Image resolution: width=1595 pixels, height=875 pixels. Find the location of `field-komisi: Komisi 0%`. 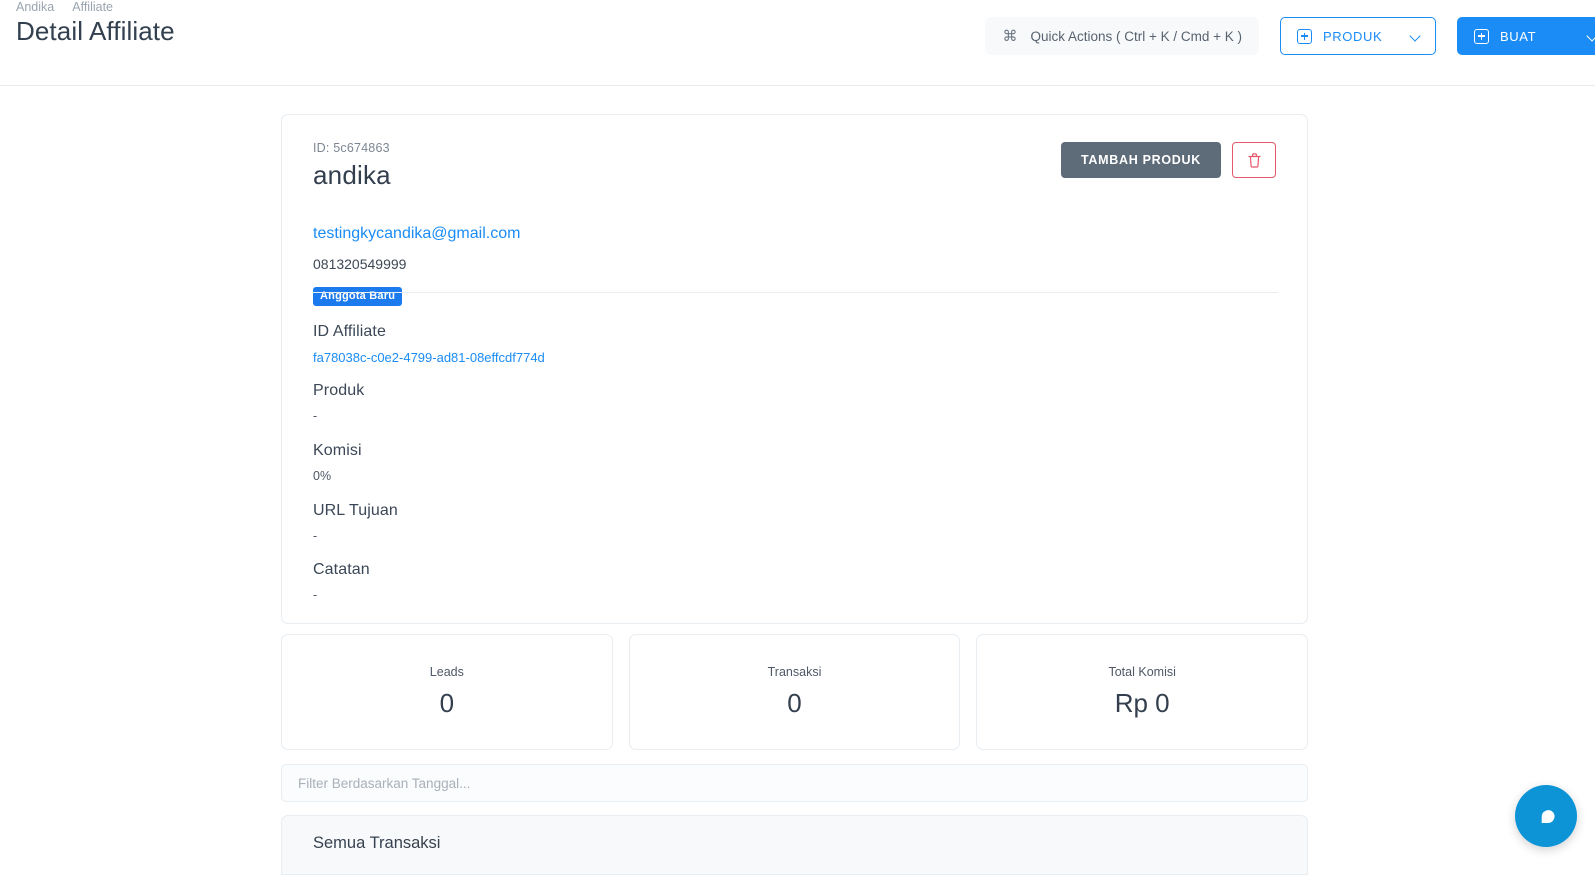

field-komisi: Komisi 0% is located at coordinates (337, 462).